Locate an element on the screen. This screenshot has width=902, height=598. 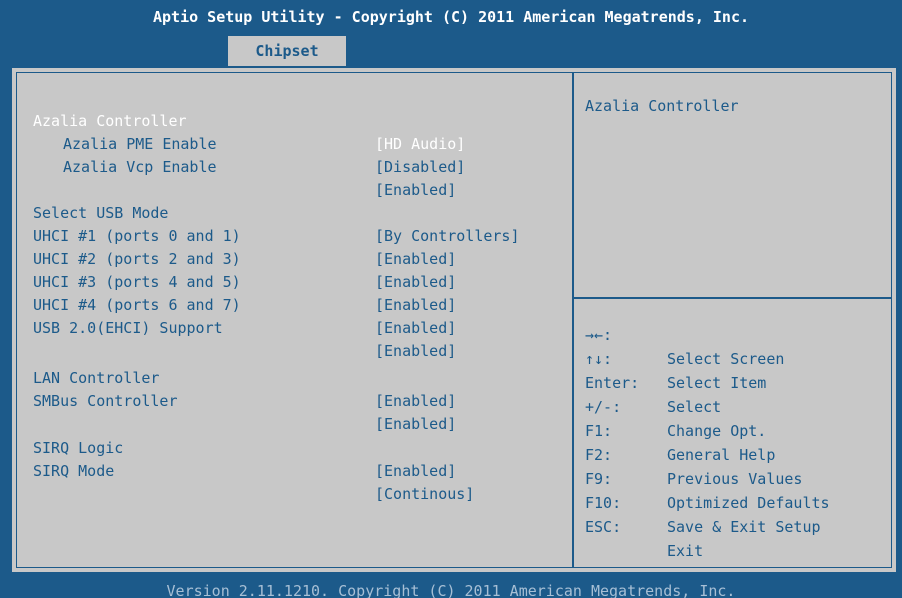
key-row-select: Enter: Select is located at coordinates (735, 381).